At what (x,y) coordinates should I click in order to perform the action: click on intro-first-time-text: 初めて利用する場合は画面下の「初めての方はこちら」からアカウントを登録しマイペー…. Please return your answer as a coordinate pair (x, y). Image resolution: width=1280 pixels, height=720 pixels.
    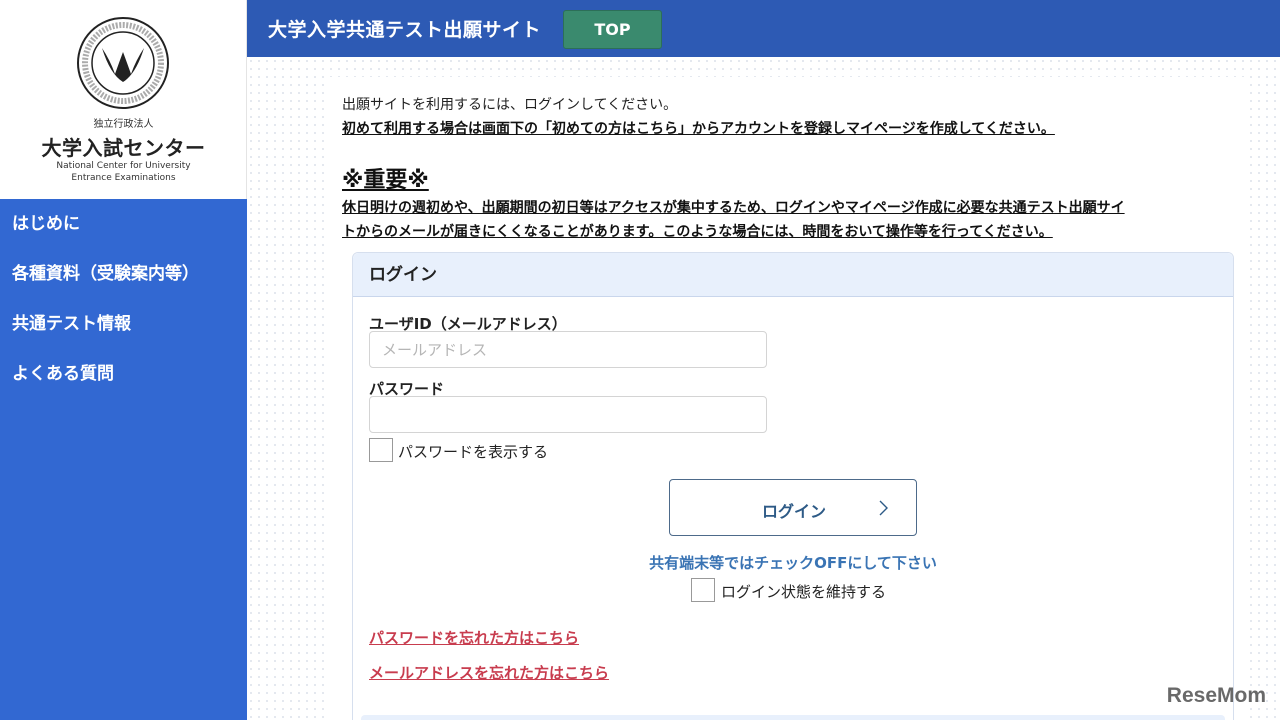
    Looking at the image, I should click on (698, 129).